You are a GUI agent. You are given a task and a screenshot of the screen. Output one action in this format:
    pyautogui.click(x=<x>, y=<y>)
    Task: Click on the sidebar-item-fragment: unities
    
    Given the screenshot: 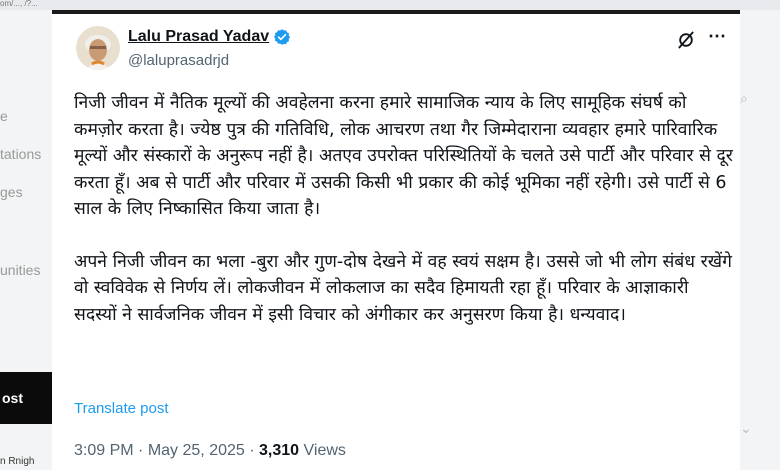 What is the action you would take?
    pyautogui.click(x=20, y=270)
    